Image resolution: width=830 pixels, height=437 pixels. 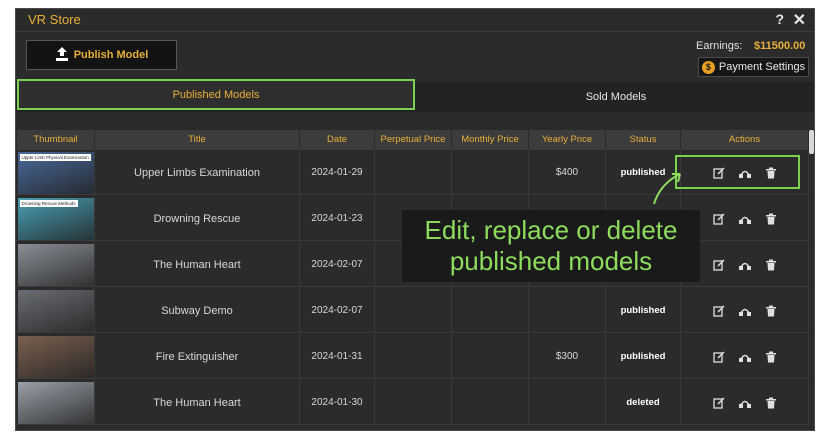 I want to click on model-thumbnail: Drowning Rescue Methods, so click(x=55, y=218).